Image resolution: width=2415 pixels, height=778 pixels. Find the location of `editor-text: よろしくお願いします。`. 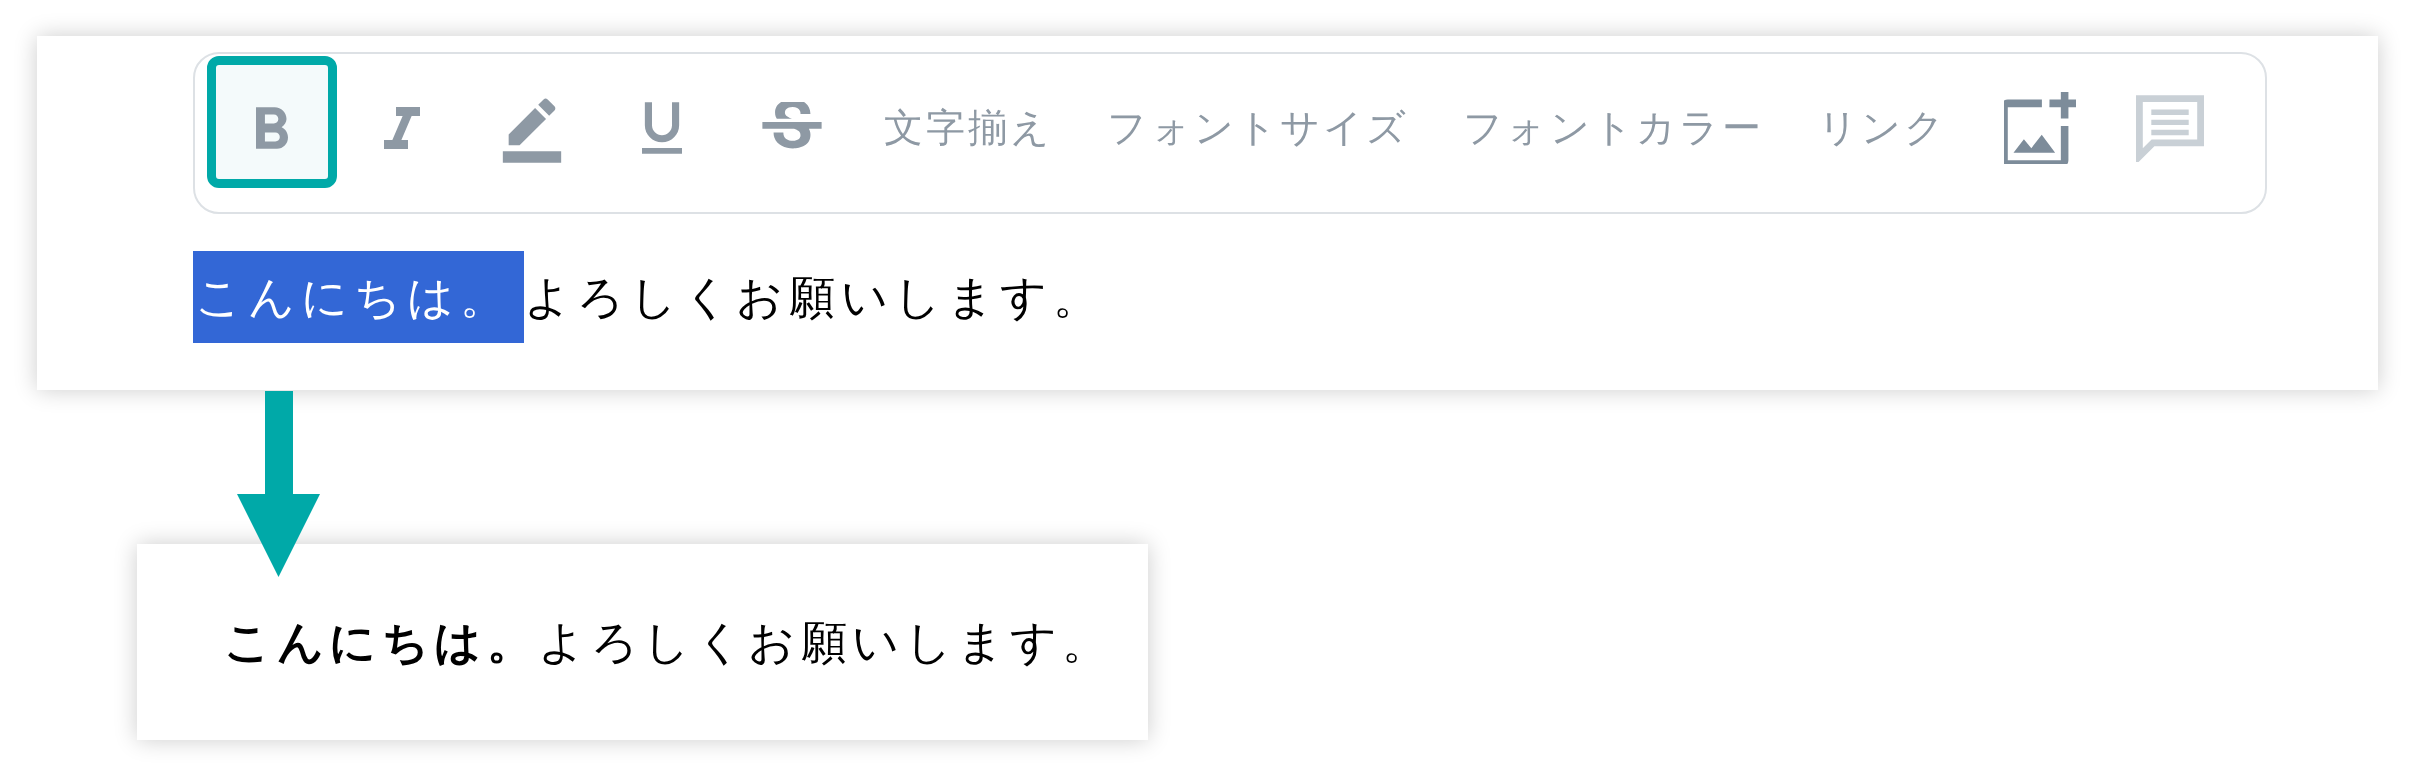

editor-text: よろしくお願いします。 is located at coordinates (814, 297).